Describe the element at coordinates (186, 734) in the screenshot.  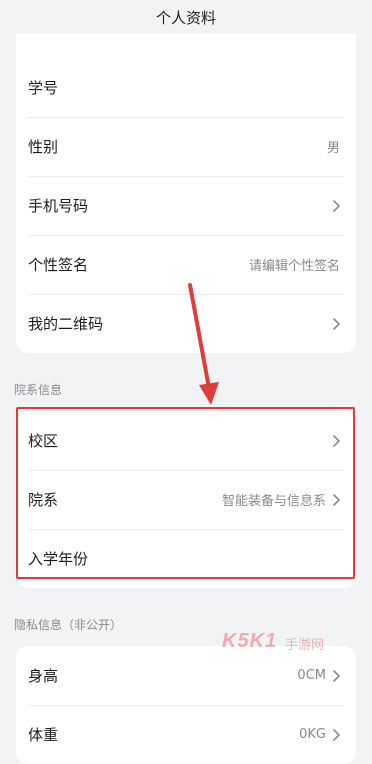
I see `row-weight: 体重 0KG` at that location.